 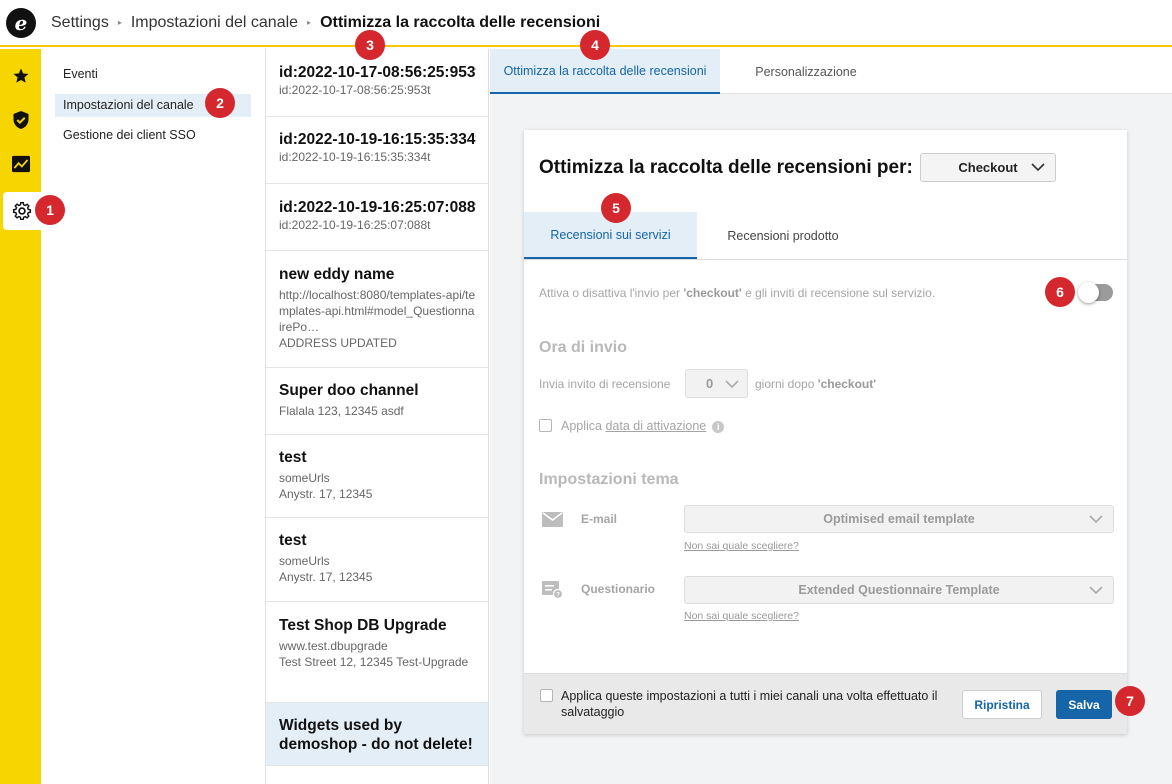 I want to click on tab-customization: Personalizzazione, so click(x=806, y=71).